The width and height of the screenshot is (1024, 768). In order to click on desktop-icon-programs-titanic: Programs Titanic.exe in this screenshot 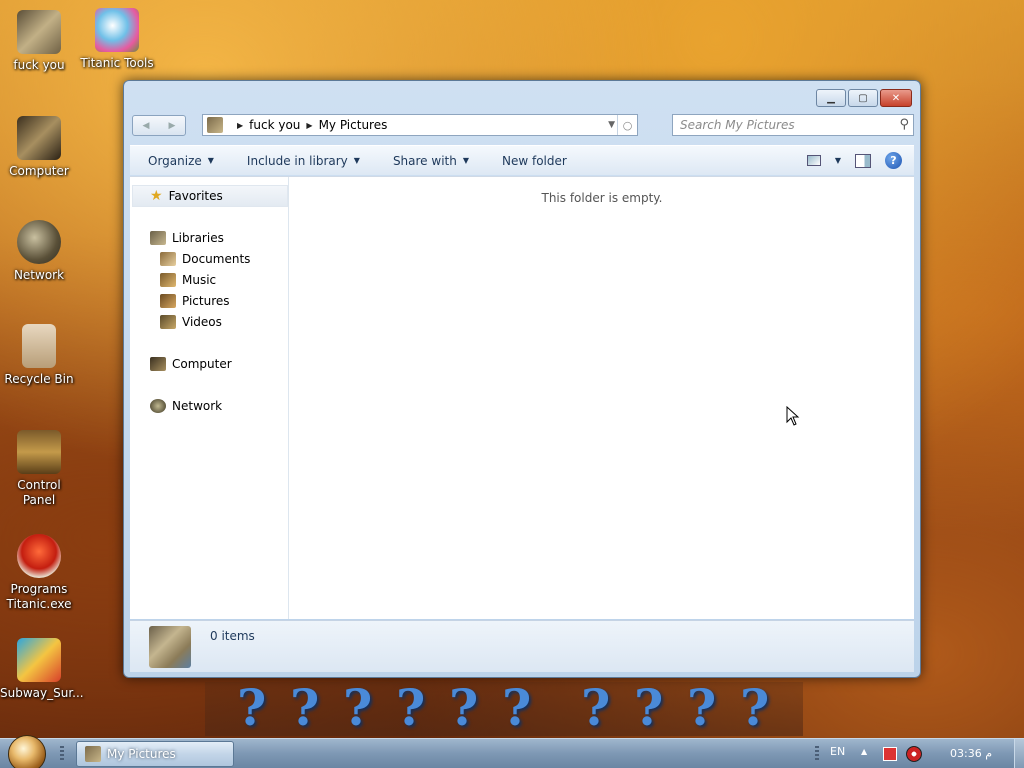, I will do `click(39, 573)`.